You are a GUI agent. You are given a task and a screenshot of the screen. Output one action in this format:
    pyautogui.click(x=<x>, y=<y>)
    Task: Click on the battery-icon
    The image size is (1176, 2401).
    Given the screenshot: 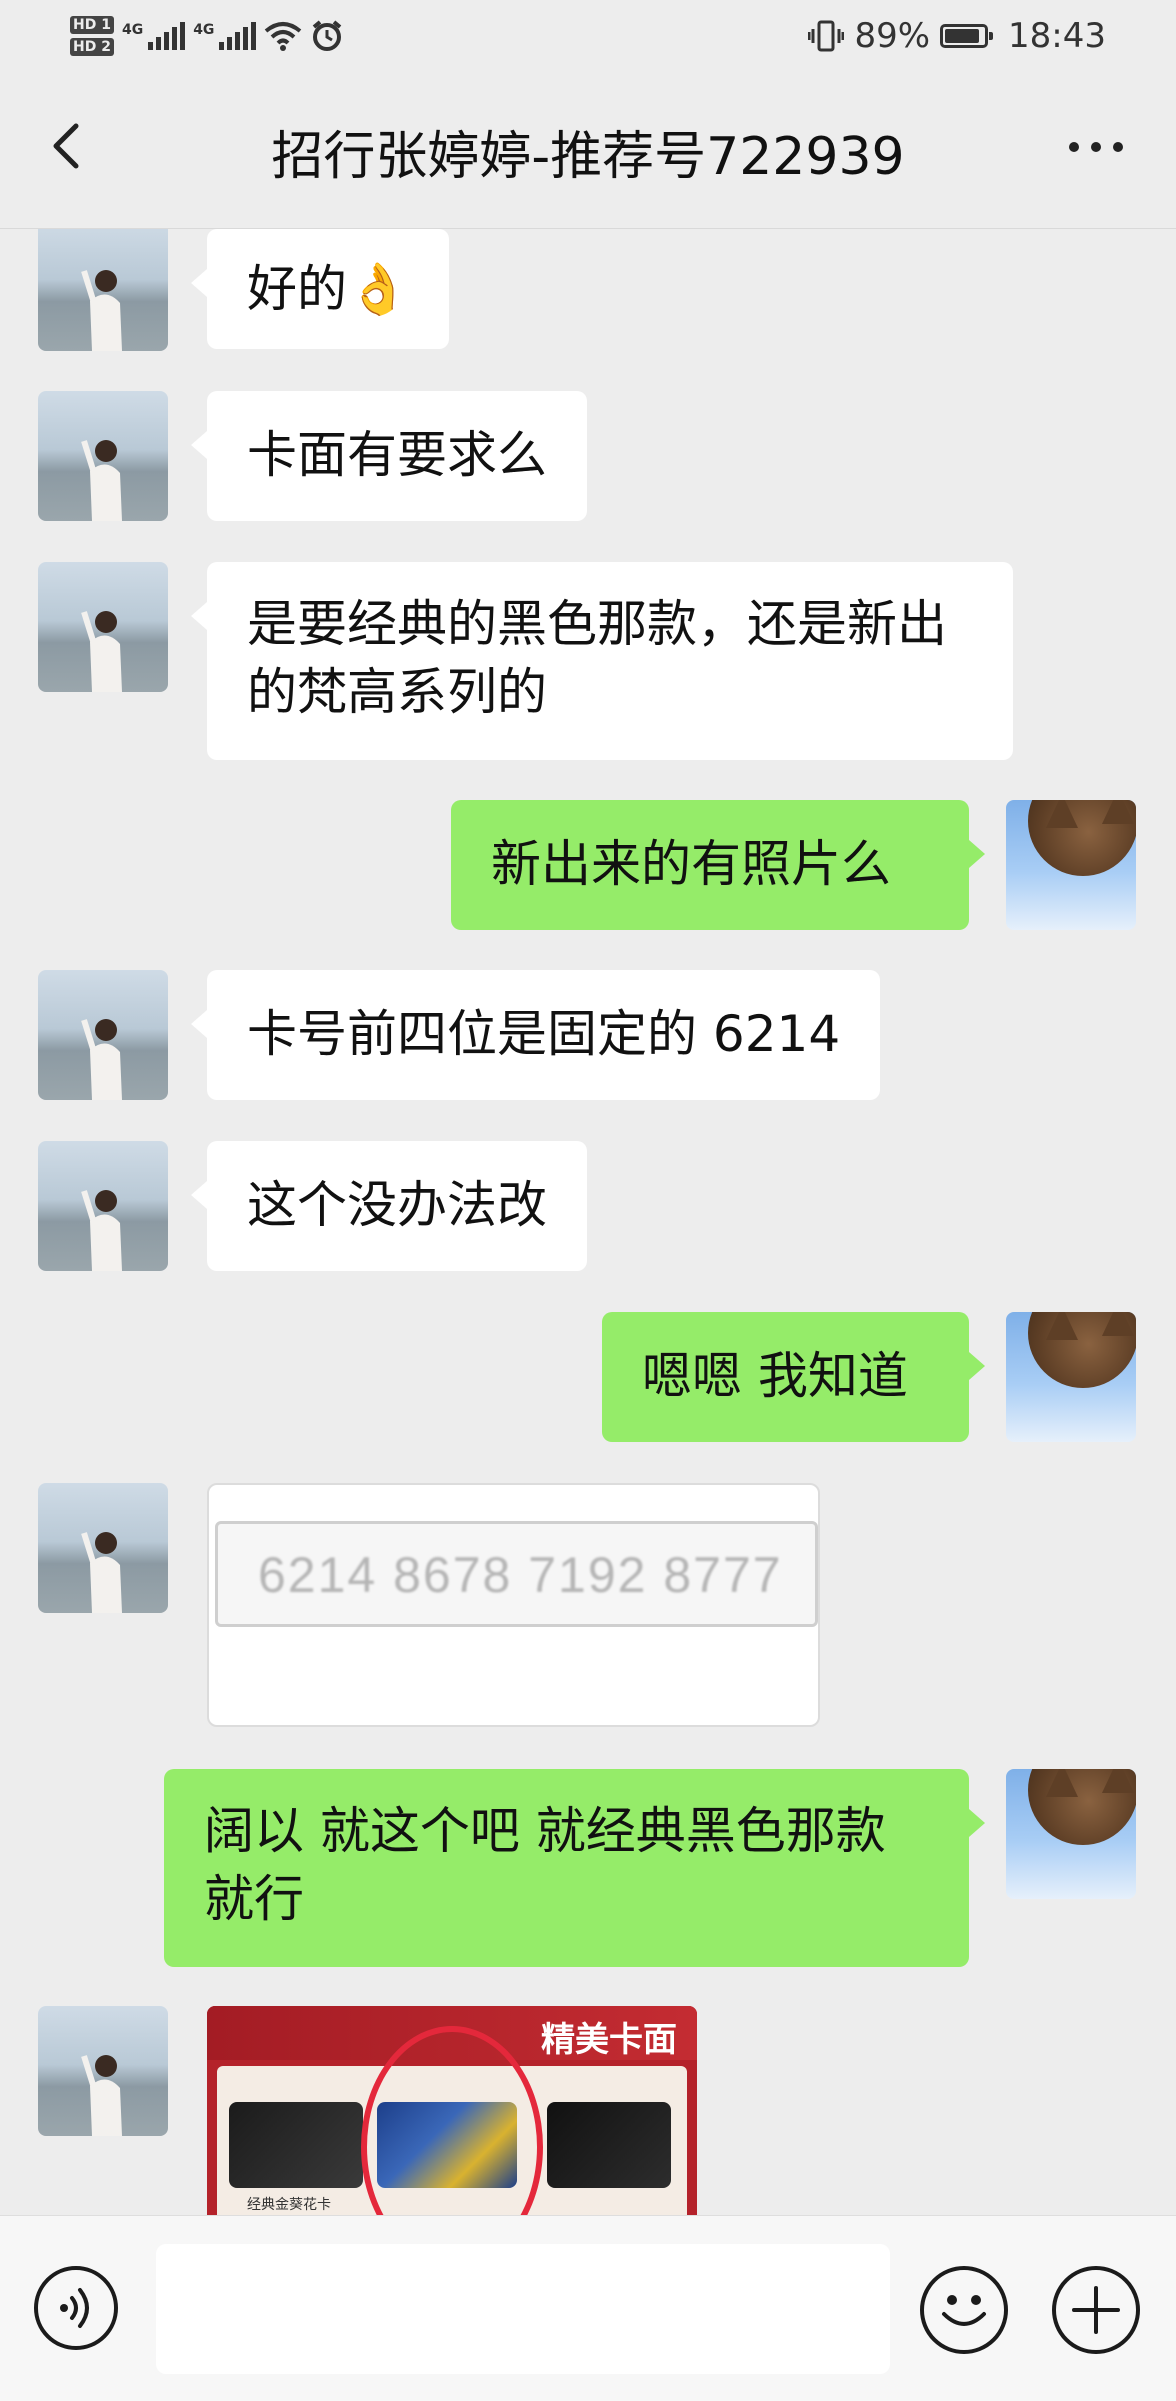 What is the action you would take?
    pyautogui.click(x=967, y=36)
    